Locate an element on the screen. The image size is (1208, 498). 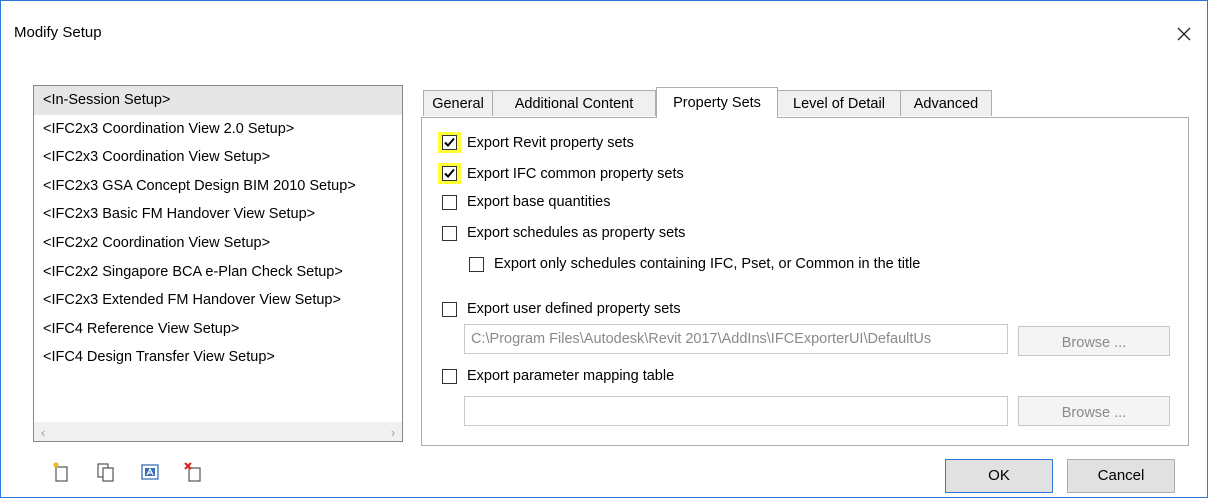
user-defined-checkbox is located at coordinates (449, 309).